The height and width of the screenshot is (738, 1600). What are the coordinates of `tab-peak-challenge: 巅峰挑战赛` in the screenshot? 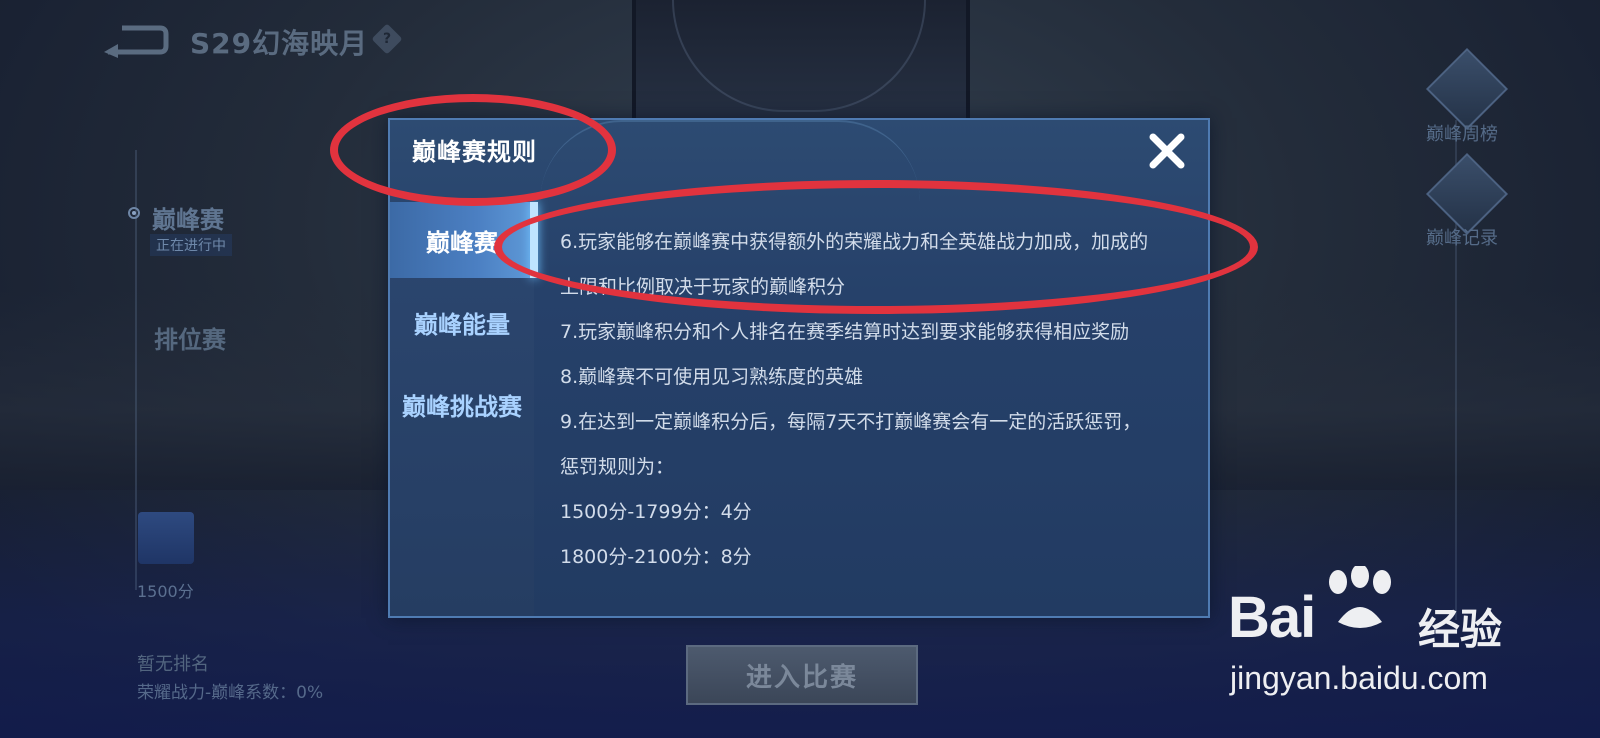 It's located at (462, 404).